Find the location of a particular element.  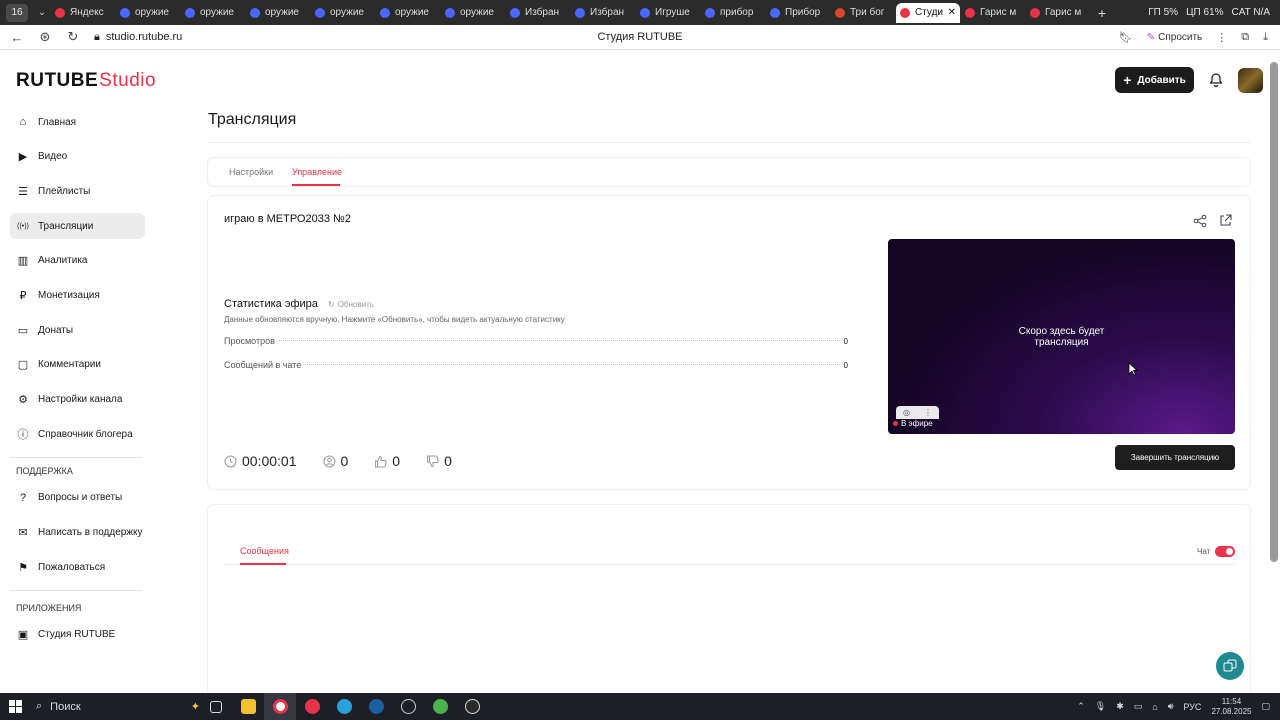

tab-settings: Настройки is located at coordinates (251, 172).